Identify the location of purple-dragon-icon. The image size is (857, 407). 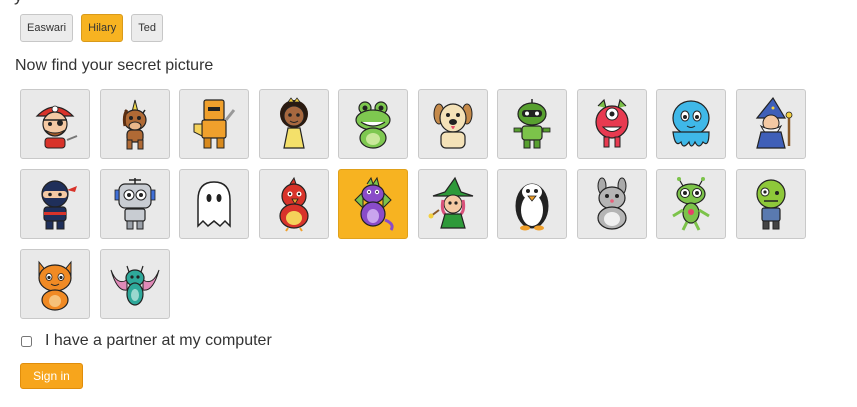
(374, 203).